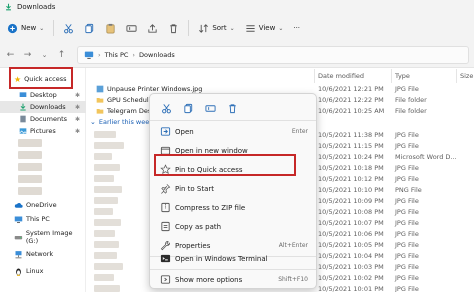  What do you see at coordinates (209, 279) in the screenshot?
I see `menu-item-label: Show more options` at bounding box center [209, 279].